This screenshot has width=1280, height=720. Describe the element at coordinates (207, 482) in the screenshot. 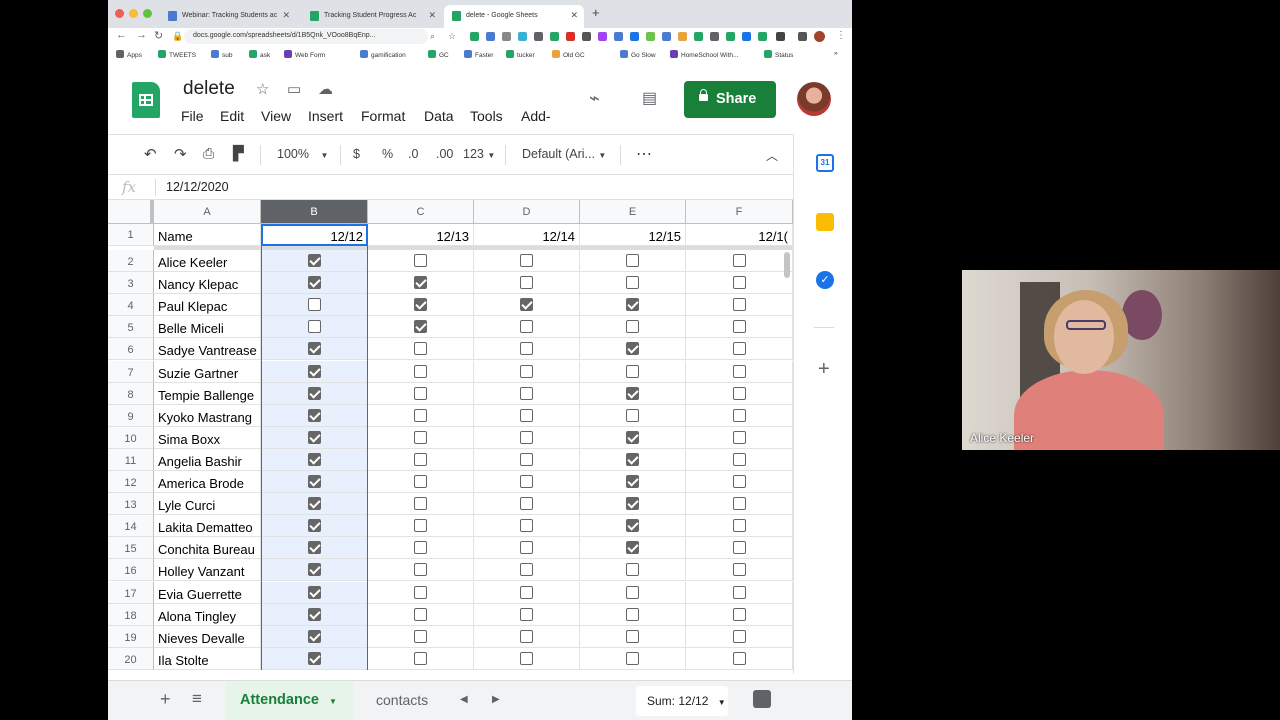

I see `student-name-cell: America Brode` at that location.